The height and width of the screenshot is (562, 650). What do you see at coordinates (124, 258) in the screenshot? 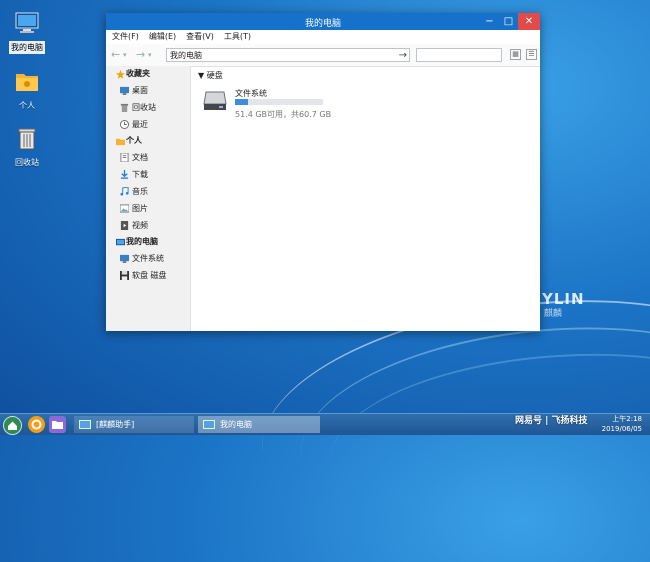
I see `monitor-icon` at bounding box center [124, 258].